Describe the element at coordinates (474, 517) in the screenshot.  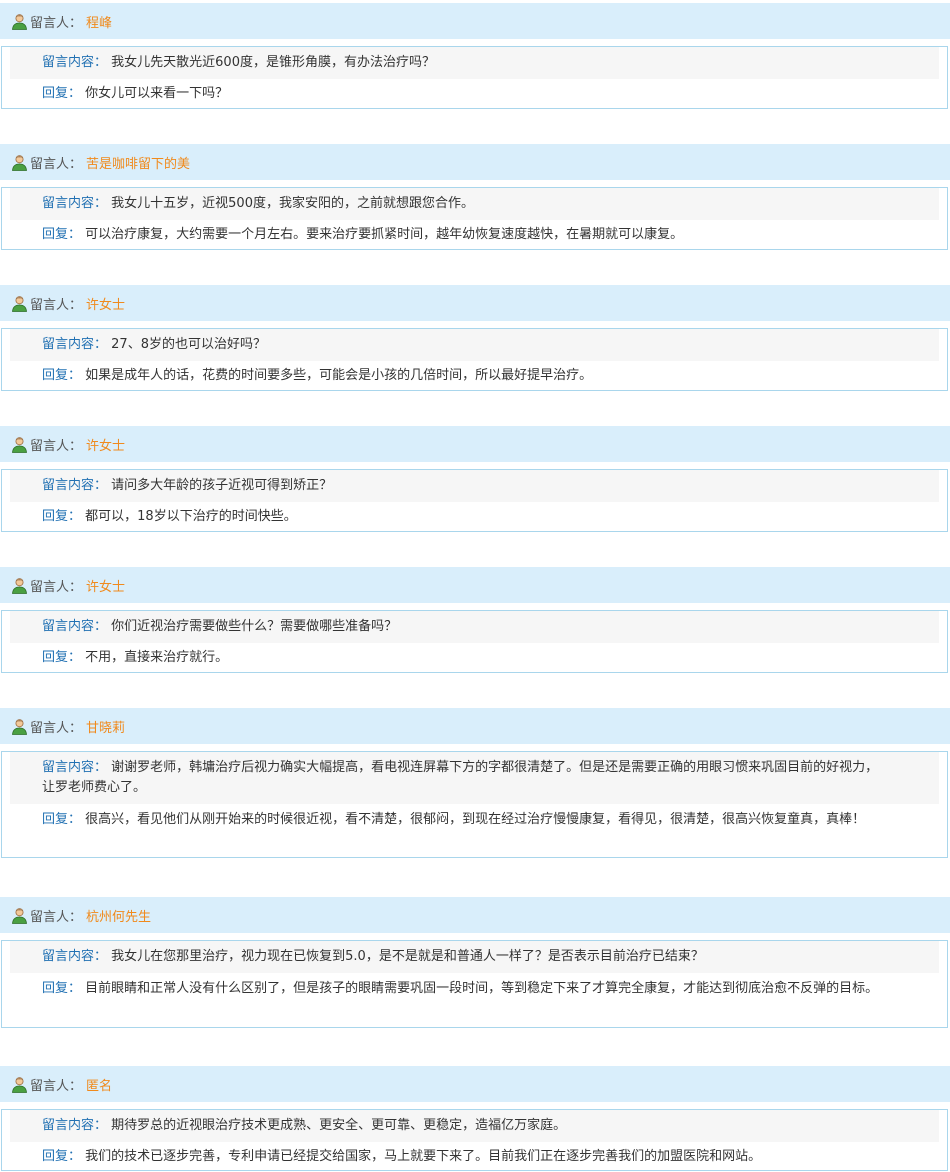
I see `reply-row: 回复： 都可以，18岁以下治疗的时间快些。` at that location.